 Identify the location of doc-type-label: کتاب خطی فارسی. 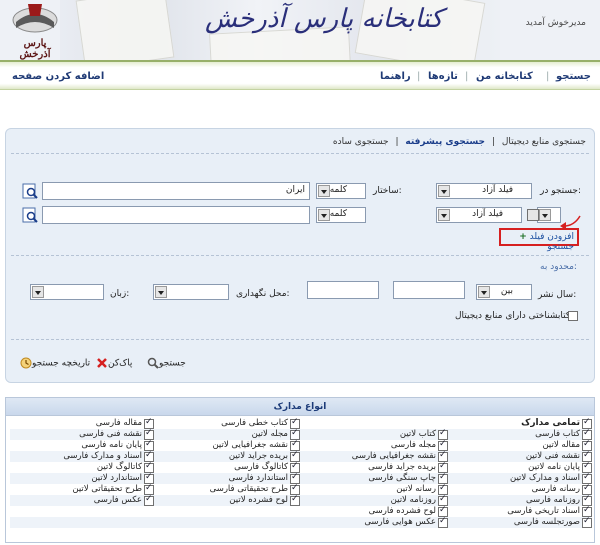
(254, 423).